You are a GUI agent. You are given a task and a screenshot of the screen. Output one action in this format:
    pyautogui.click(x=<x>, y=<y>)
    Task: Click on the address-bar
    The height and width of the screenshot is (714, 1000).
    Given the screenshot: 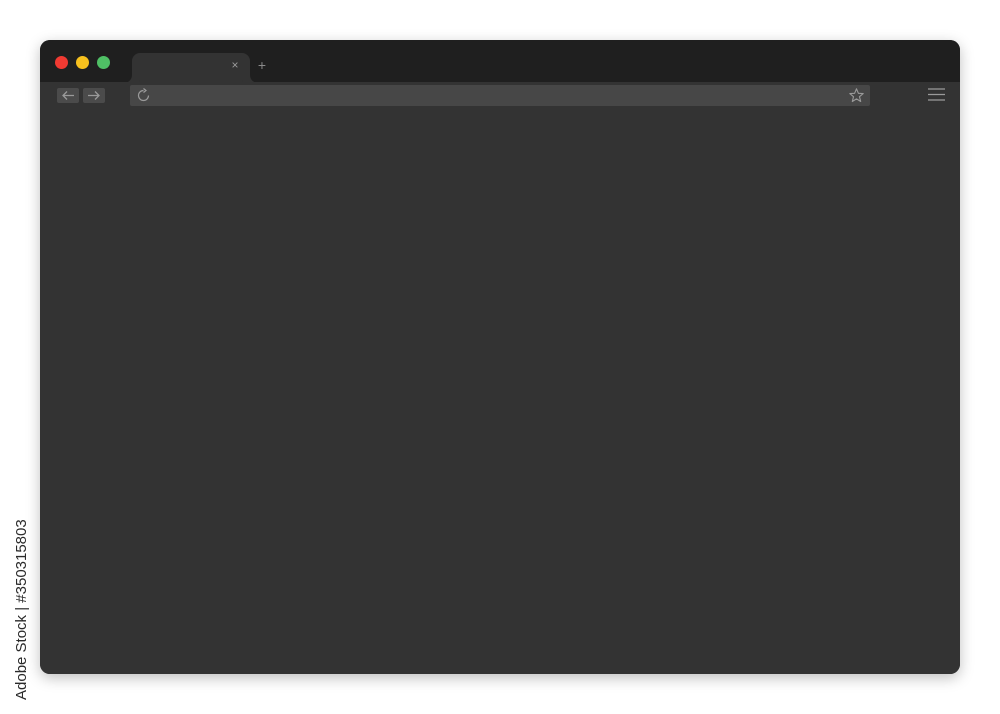 What is the action you would take?
    pyautogui.click(x=500, y=95)
    